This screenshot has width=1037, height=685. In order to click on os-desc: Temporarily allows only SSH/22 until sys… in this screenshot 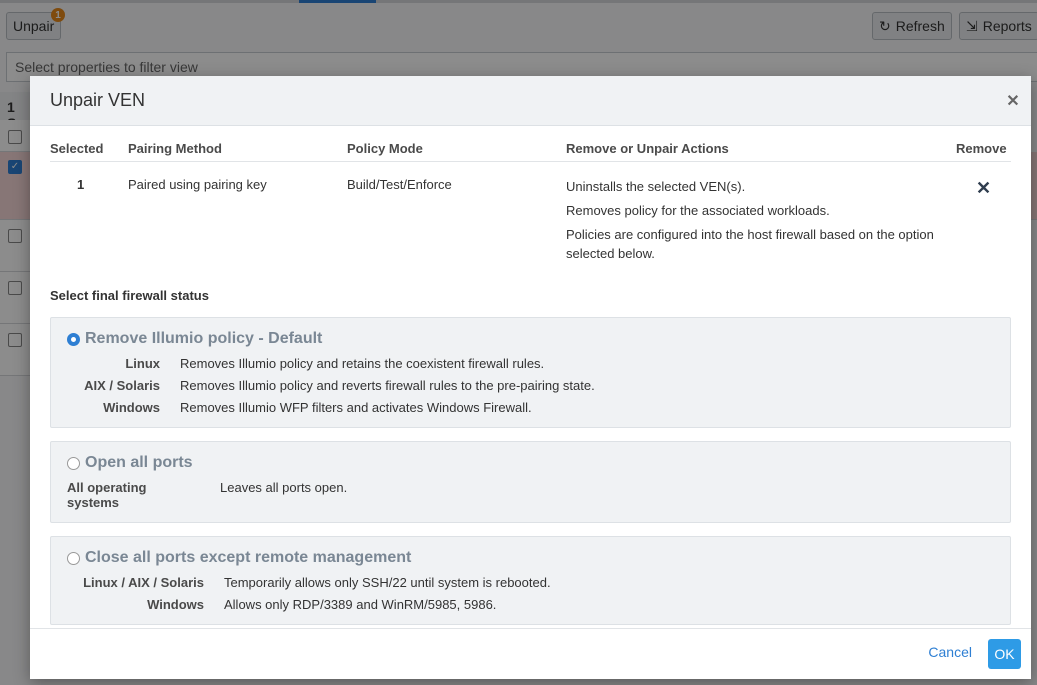, I will do `click(387, 582)`.